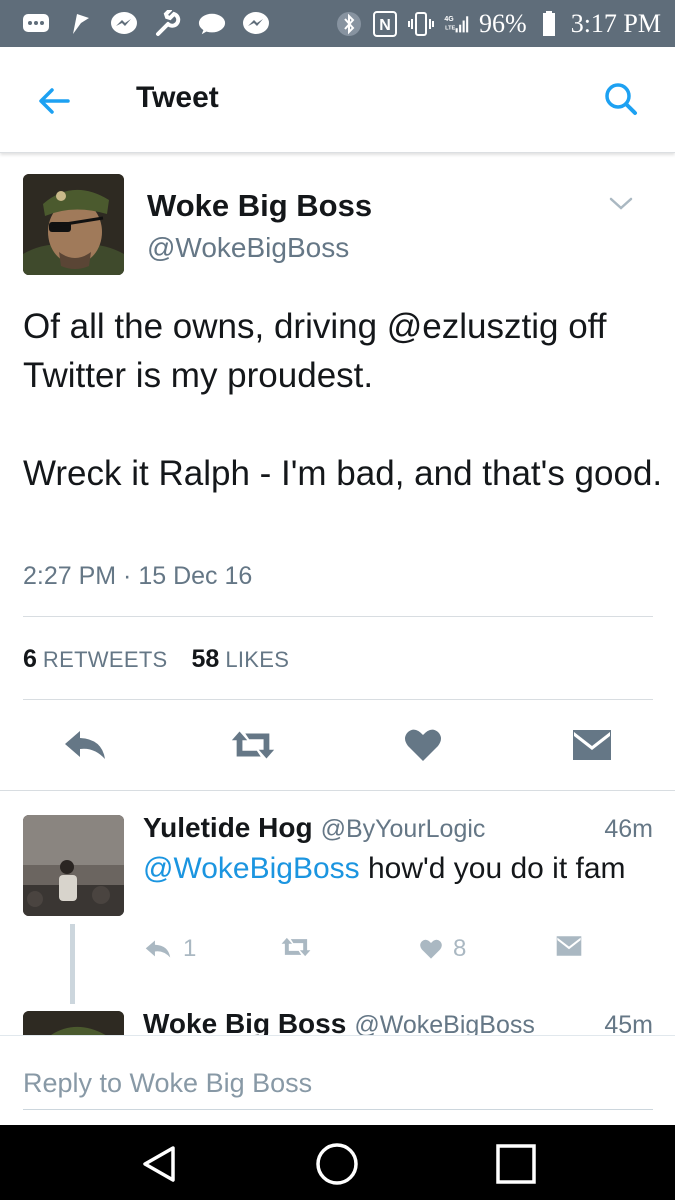  I want to click on tweet-timestamp: 2:27 PM · 15 Dec 16, so click(138, 576).